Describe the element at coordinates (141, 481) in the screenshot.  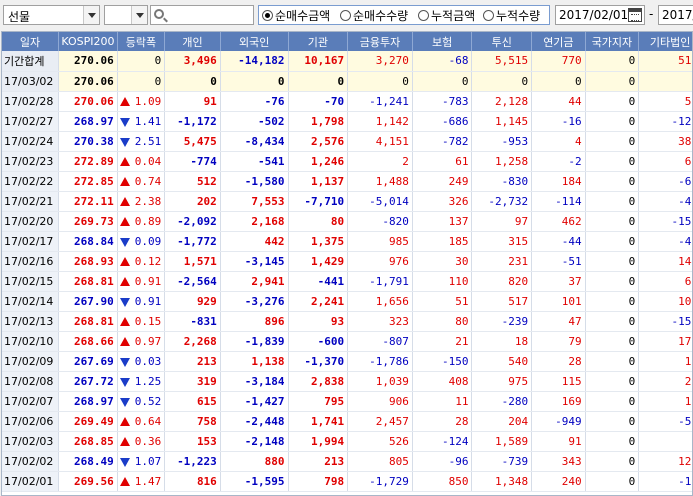
I see `change-cell: 1.47` at that location.